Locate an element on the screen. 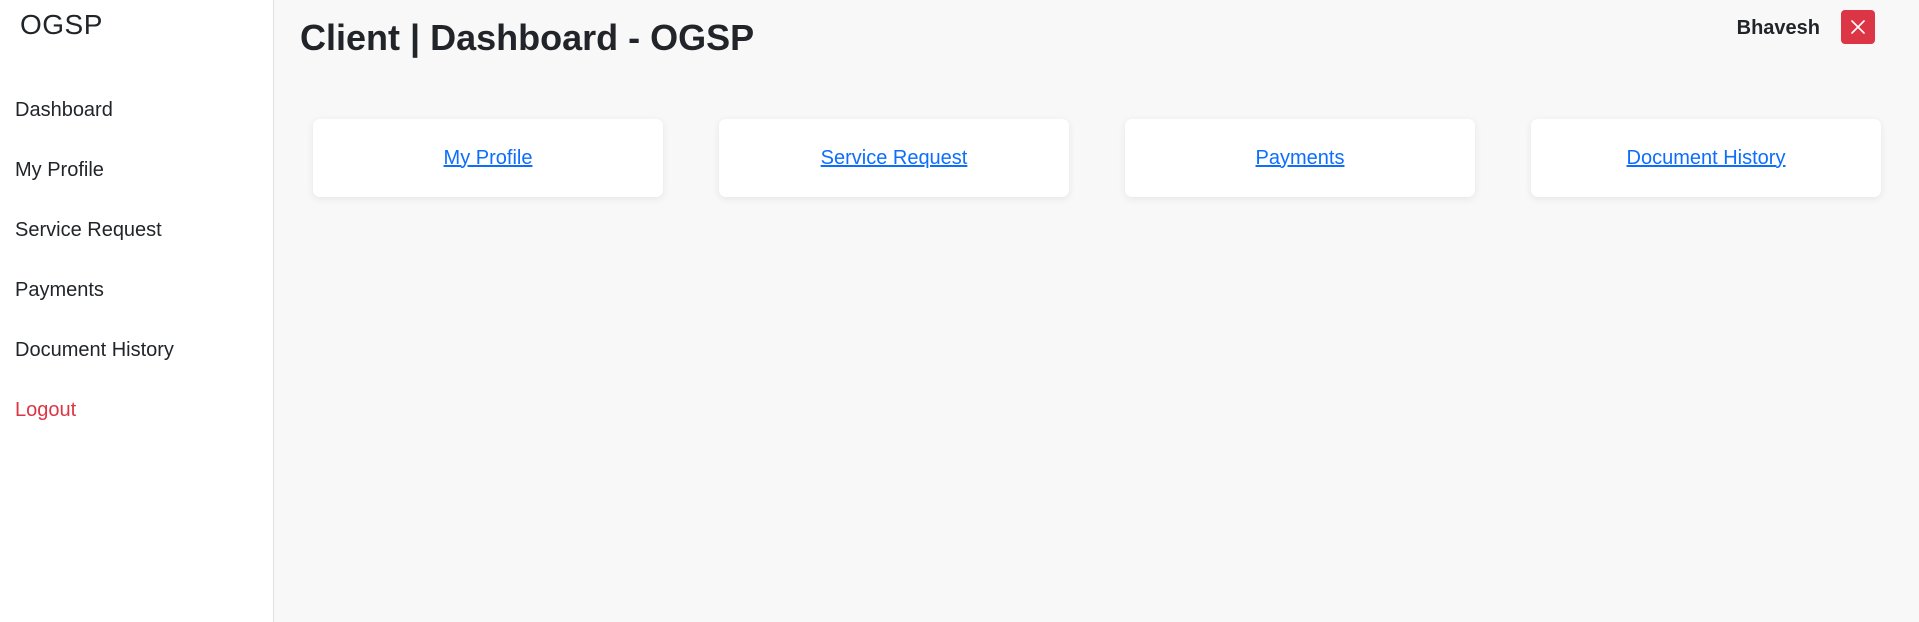 Image resolution: width=1919 pixels, height=622 pixels. close-icon is located at coordinates (1858, 27).